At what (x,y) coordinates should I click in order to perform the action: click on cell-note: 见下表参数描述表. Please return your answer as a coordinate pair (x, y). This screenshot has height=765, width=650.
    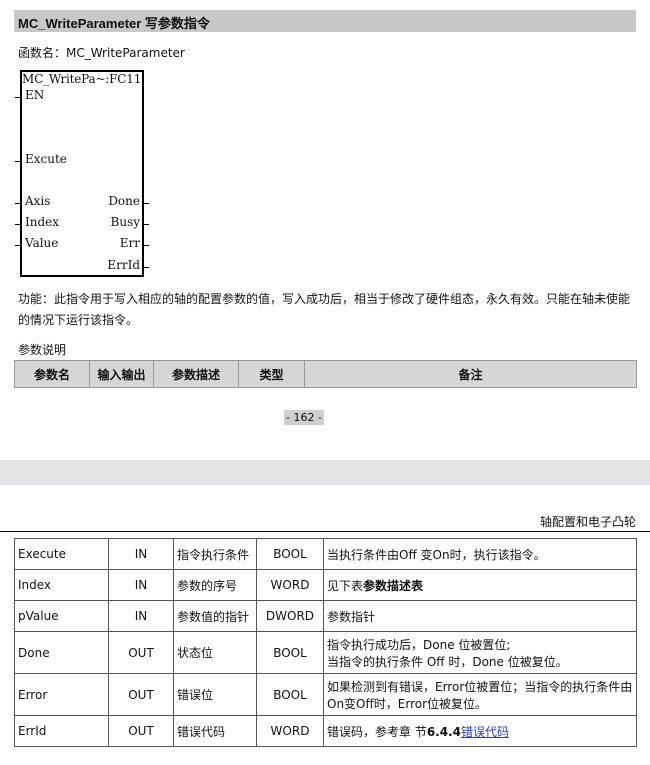
    Looking at the image, I should click on (480, 585).